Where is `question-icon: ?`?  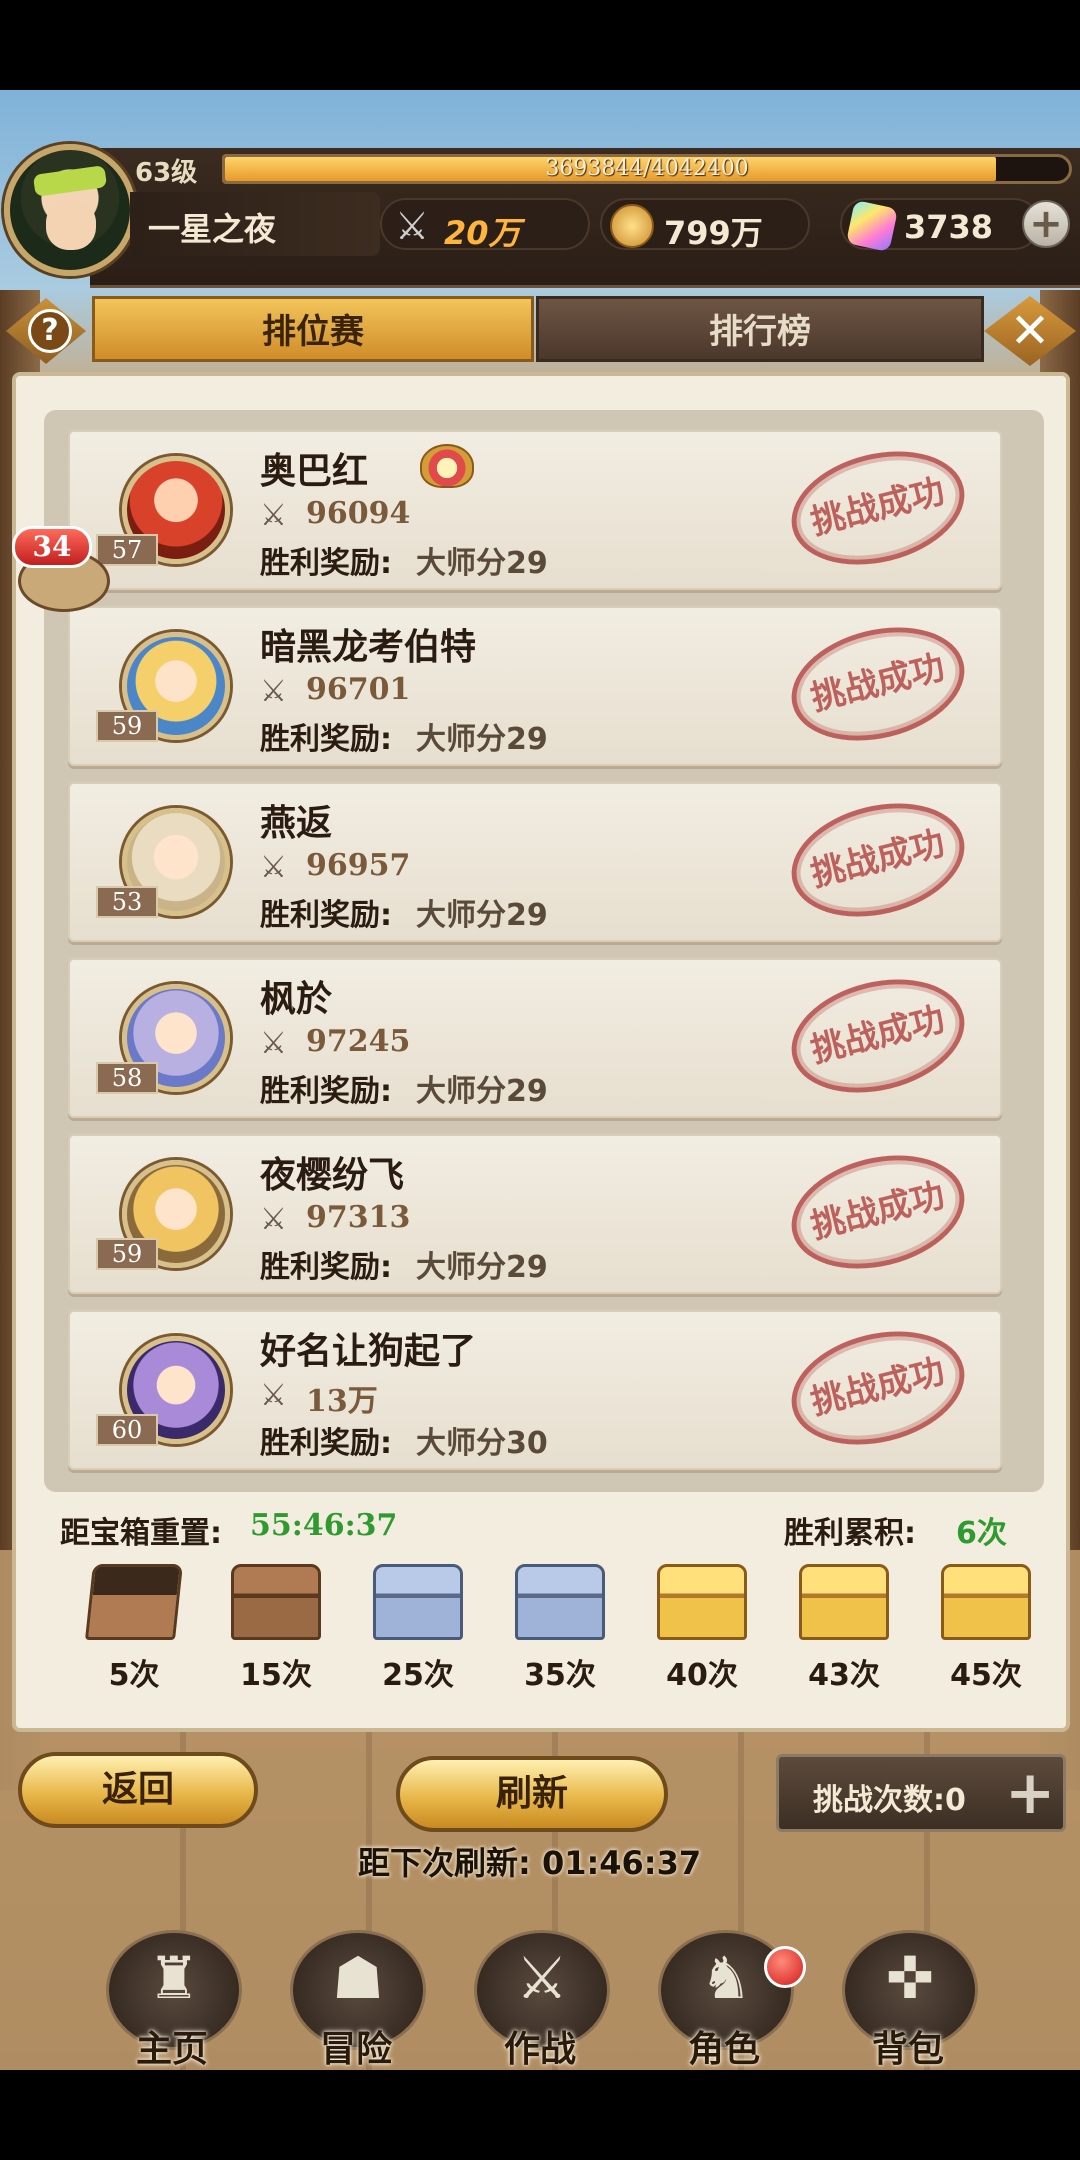
question-icon: ? is located at coordinates (50, 331).